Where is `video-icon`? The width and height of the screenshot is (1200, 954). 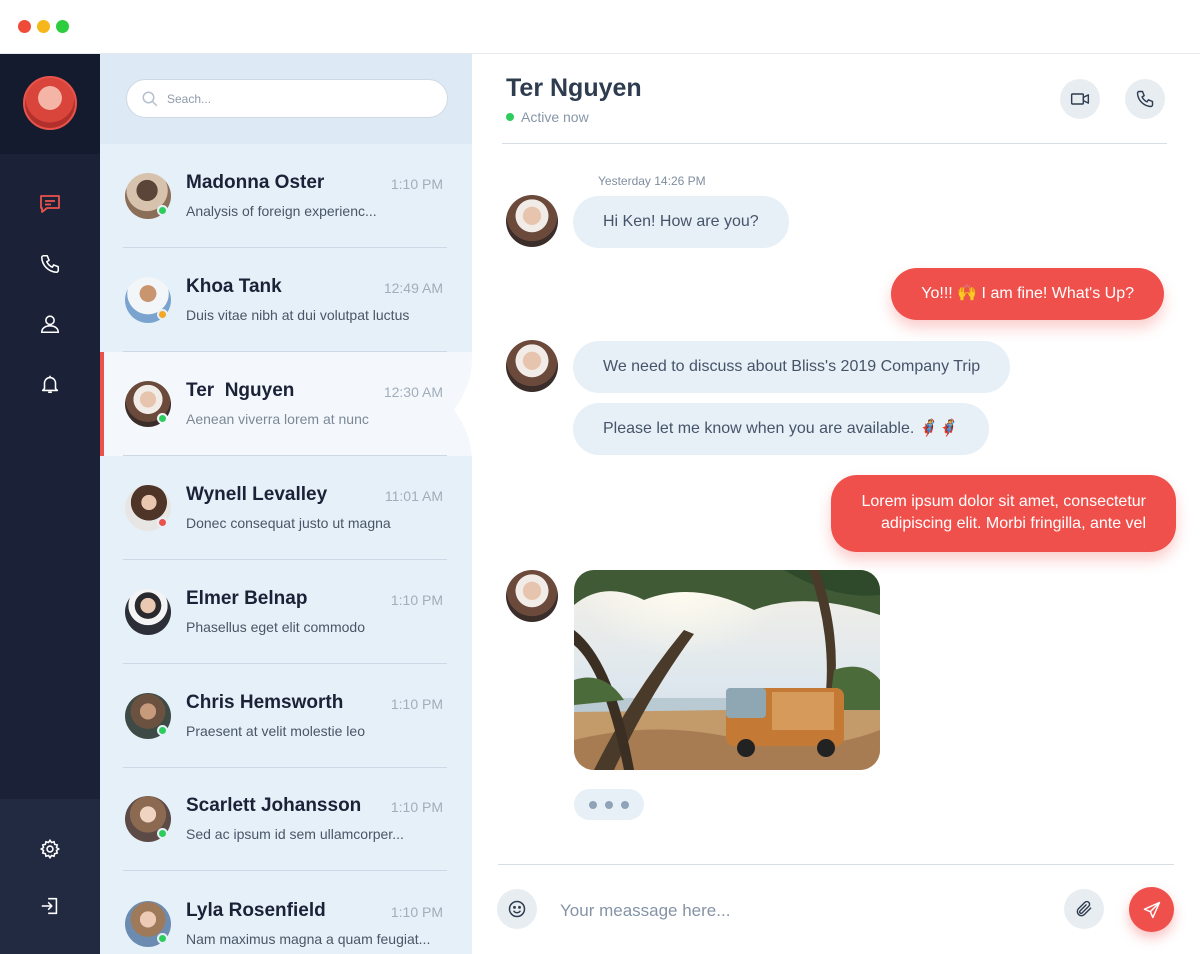 video-icon is located at coordinates (1080, 99).